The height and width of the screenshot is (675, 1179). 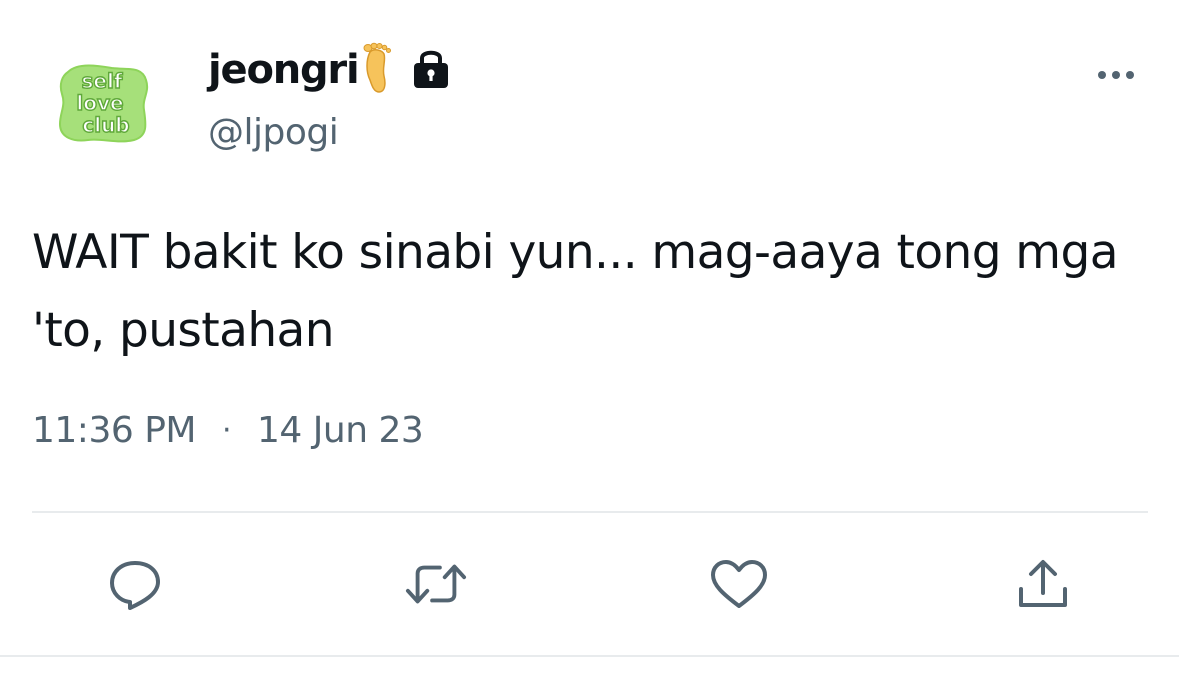 I want to click on tweet-meta: 11:36 PM · 14 Jun 23, so click(x=228, y=430).